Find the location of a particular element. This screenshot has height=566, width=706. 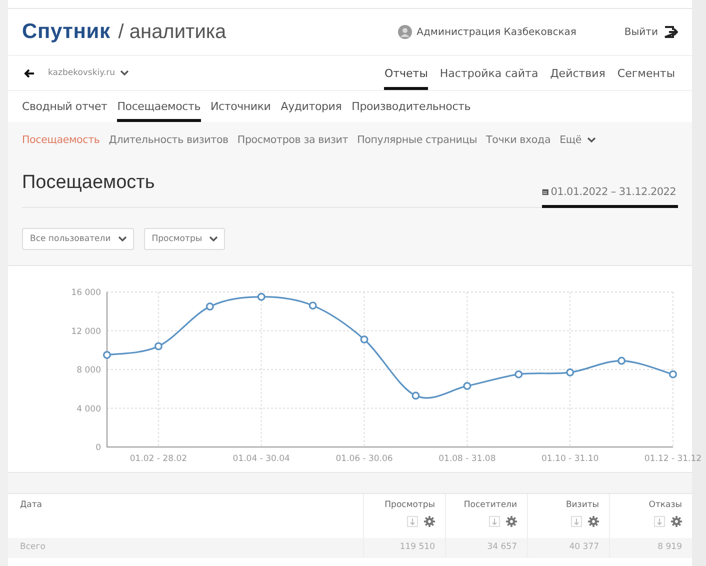

nav-tab: Настройка сайта is located at coordinates (489, 73).